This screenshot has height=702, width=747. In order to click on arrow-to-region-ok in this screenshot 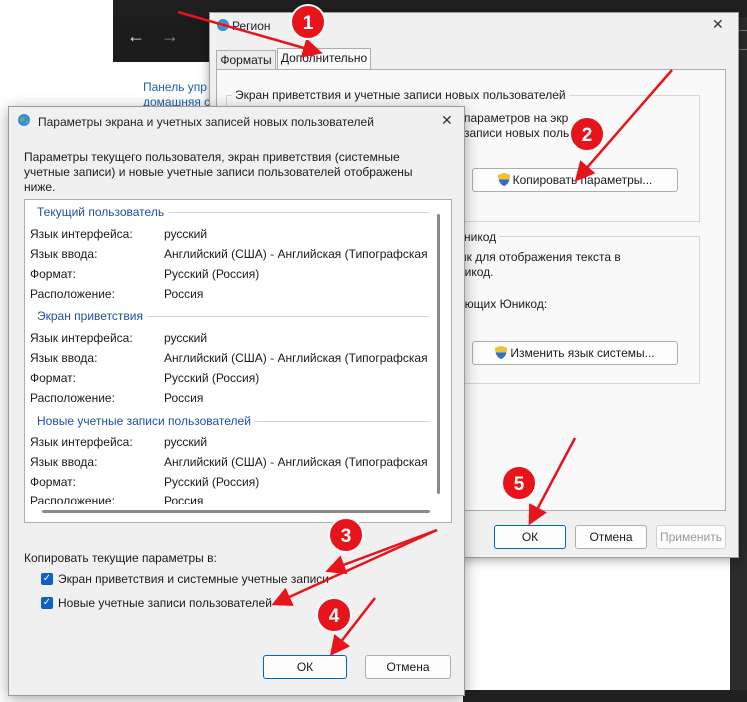, I will do `click(552, 481)`.